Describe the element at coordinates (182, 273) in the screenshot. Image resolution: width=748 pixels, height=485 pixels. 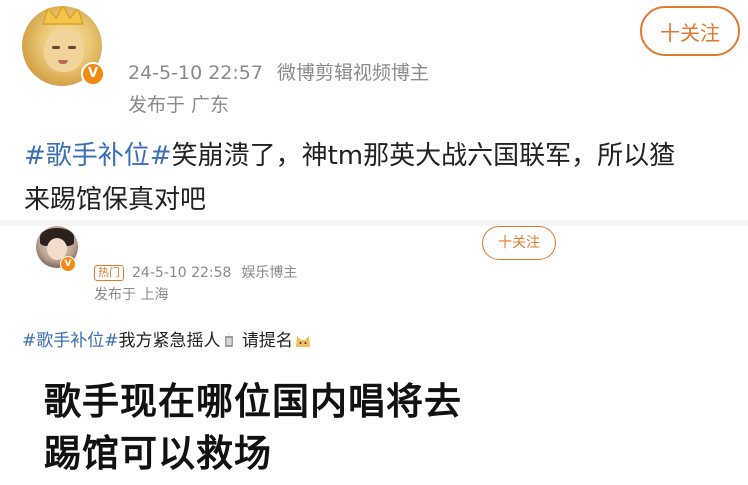
I see `post-time: 24-5-10 22:58` at that location.